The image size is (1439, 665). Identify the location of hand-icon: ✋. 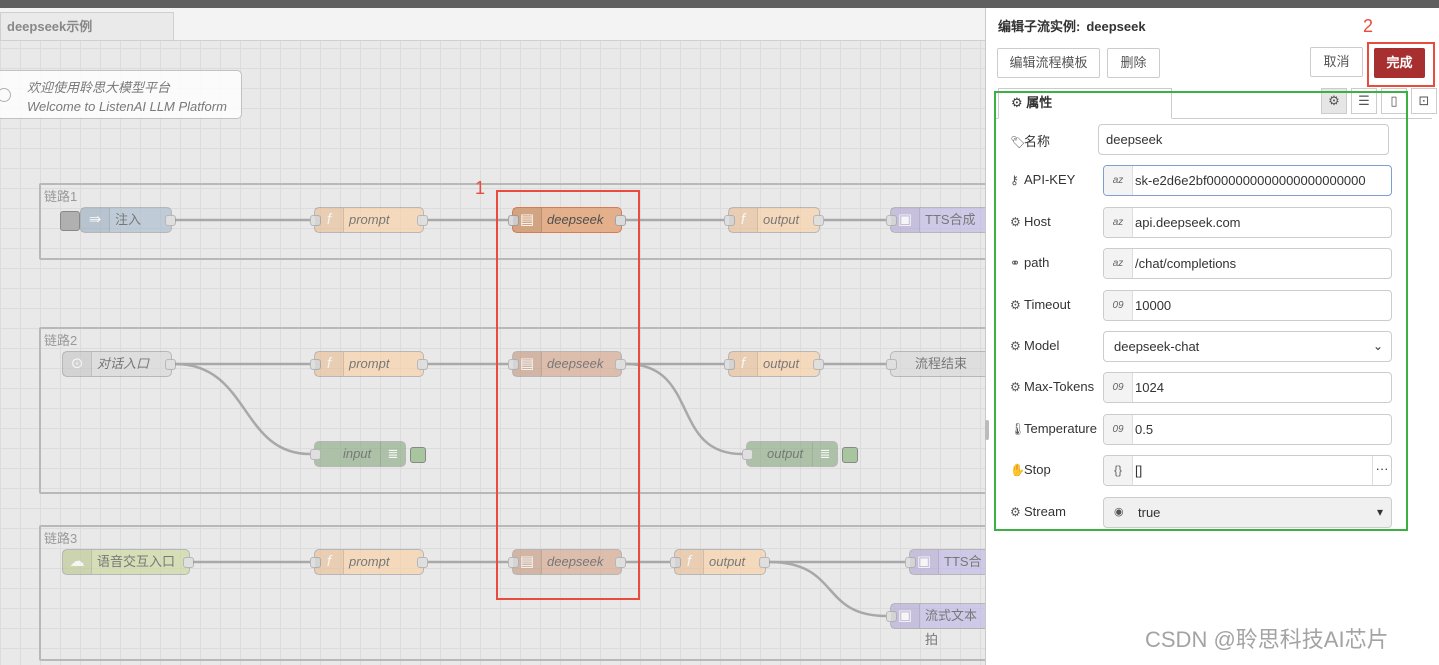
(1017, 470).